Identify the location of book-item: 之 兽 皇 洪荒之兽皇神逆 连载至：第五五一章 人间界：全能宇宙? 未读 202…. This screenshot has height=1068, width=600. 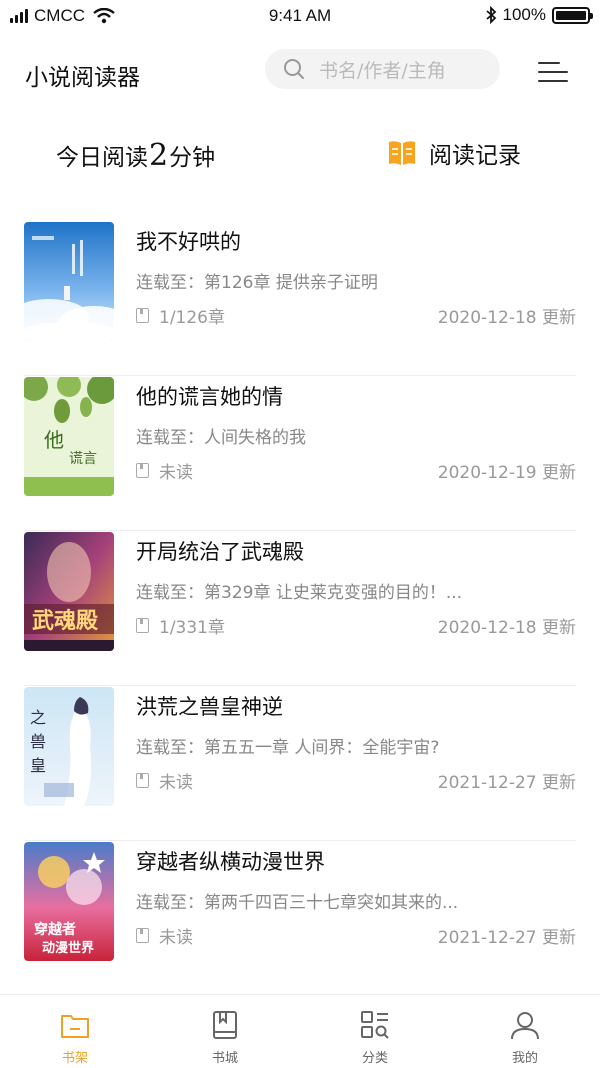
(300, 764).